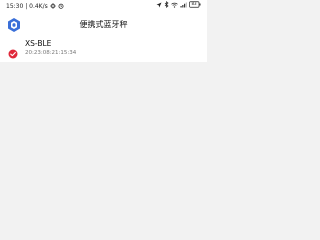 The width and height of the screenshot is (320, 240). Describe the element at coordinates (174, 7) in the screenshot. I see `wifi-icon` at that location.